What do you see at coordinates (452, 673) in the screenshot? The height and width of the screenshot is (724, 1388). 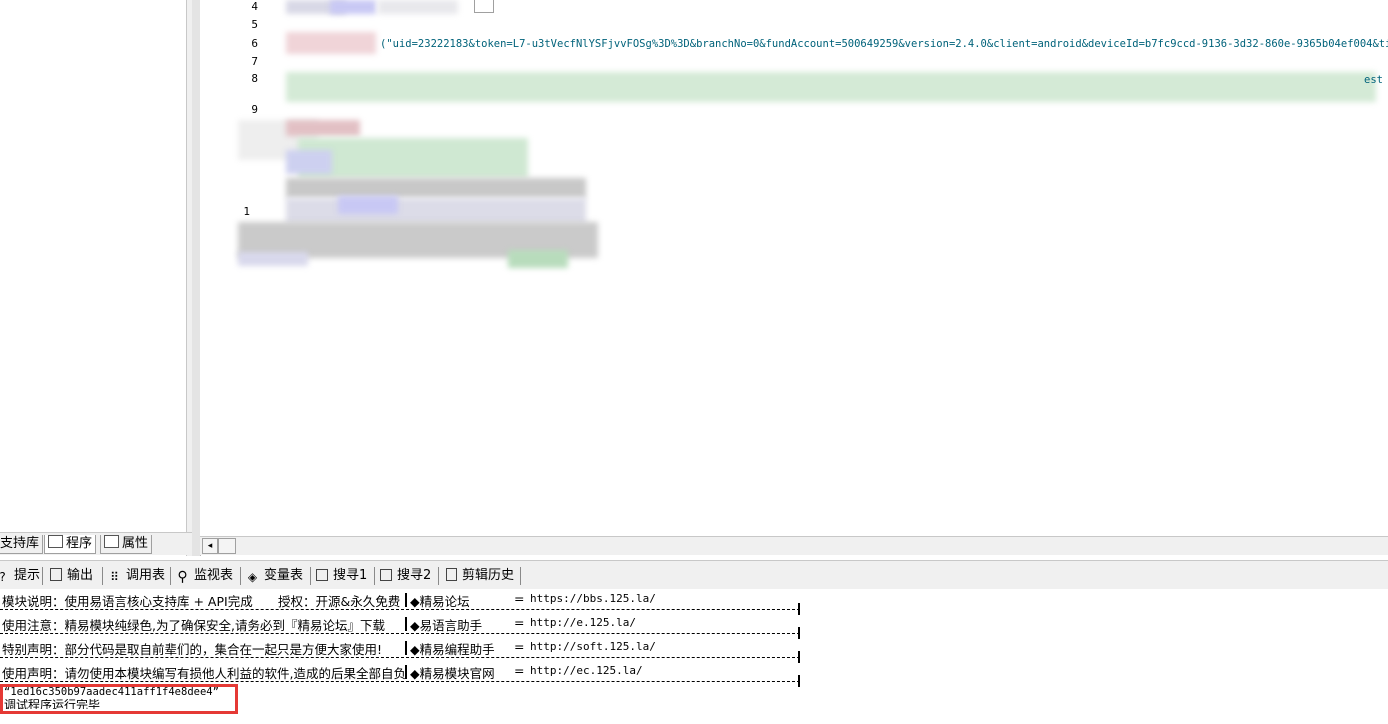 I see `output-site-name: ◆精易模块官网` at bounding box center [452, 673].